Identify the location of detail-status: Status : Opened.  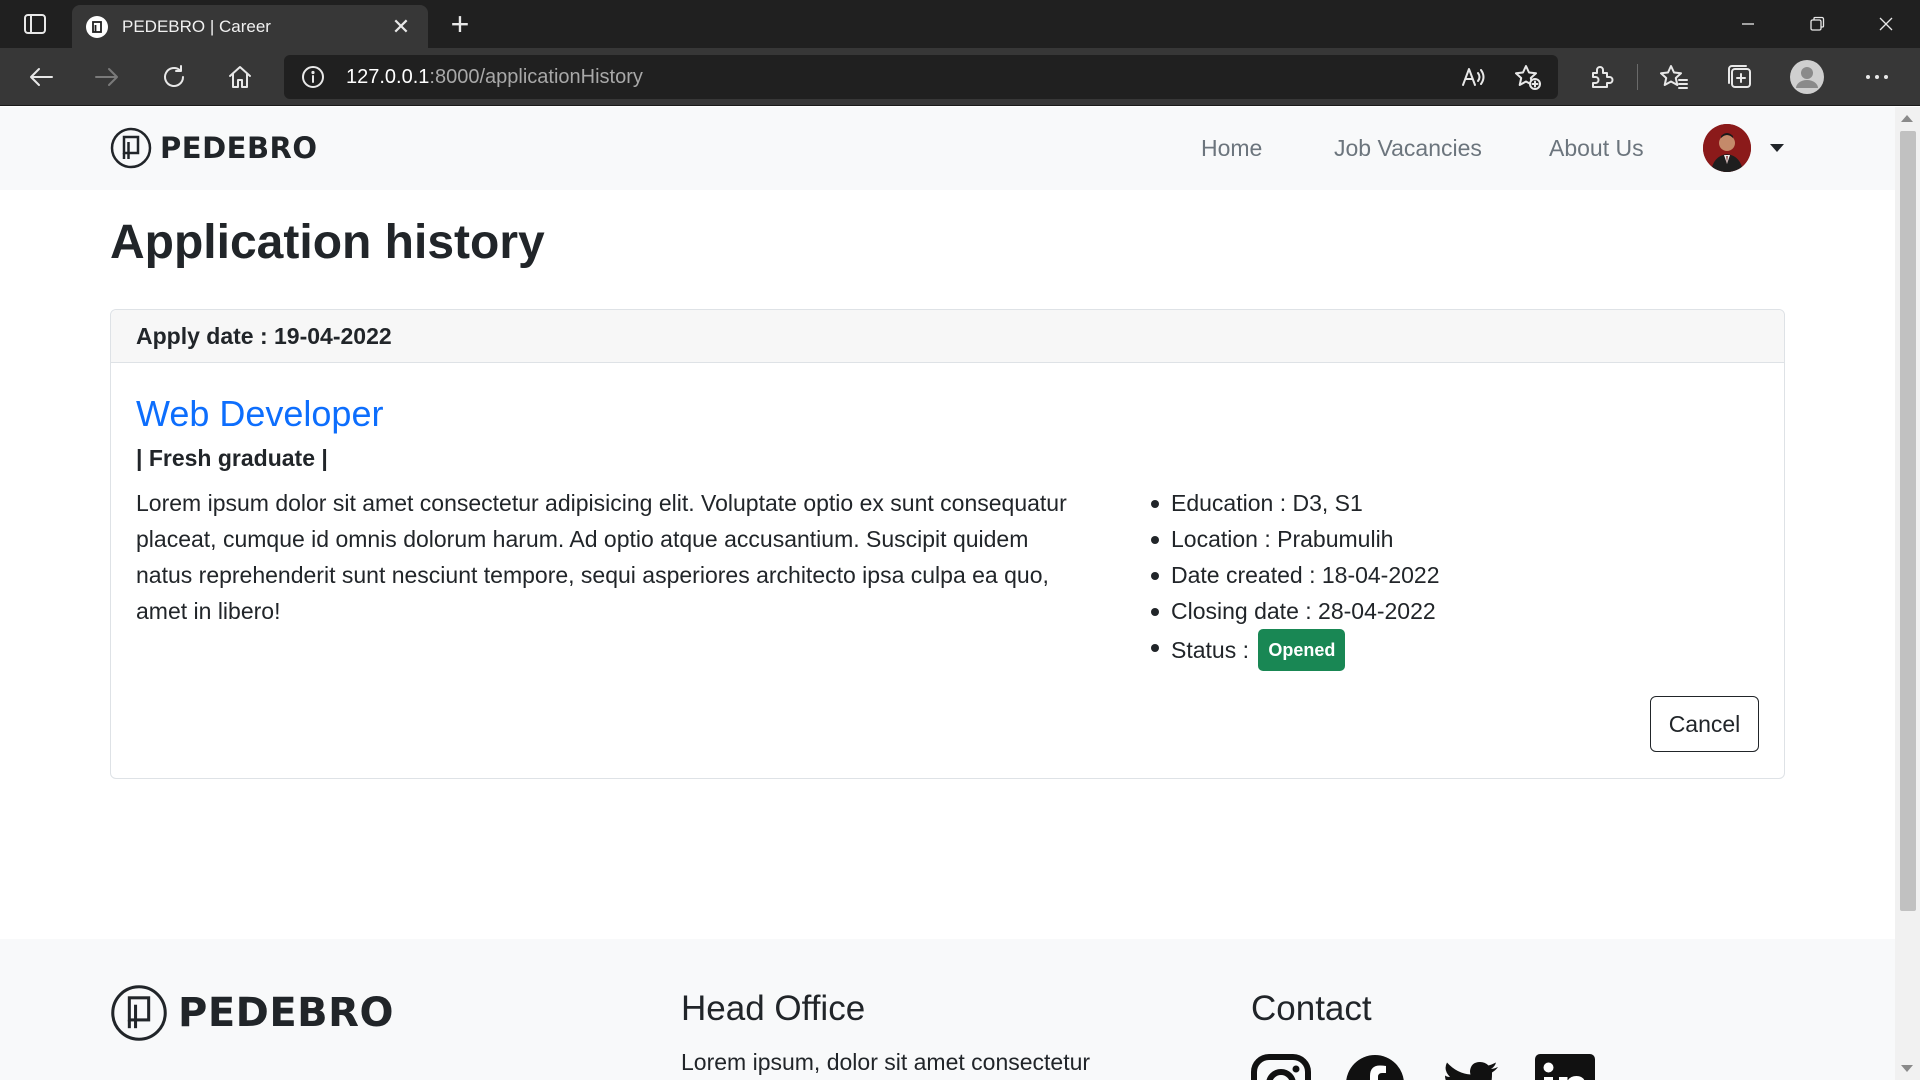
(1295, 650).